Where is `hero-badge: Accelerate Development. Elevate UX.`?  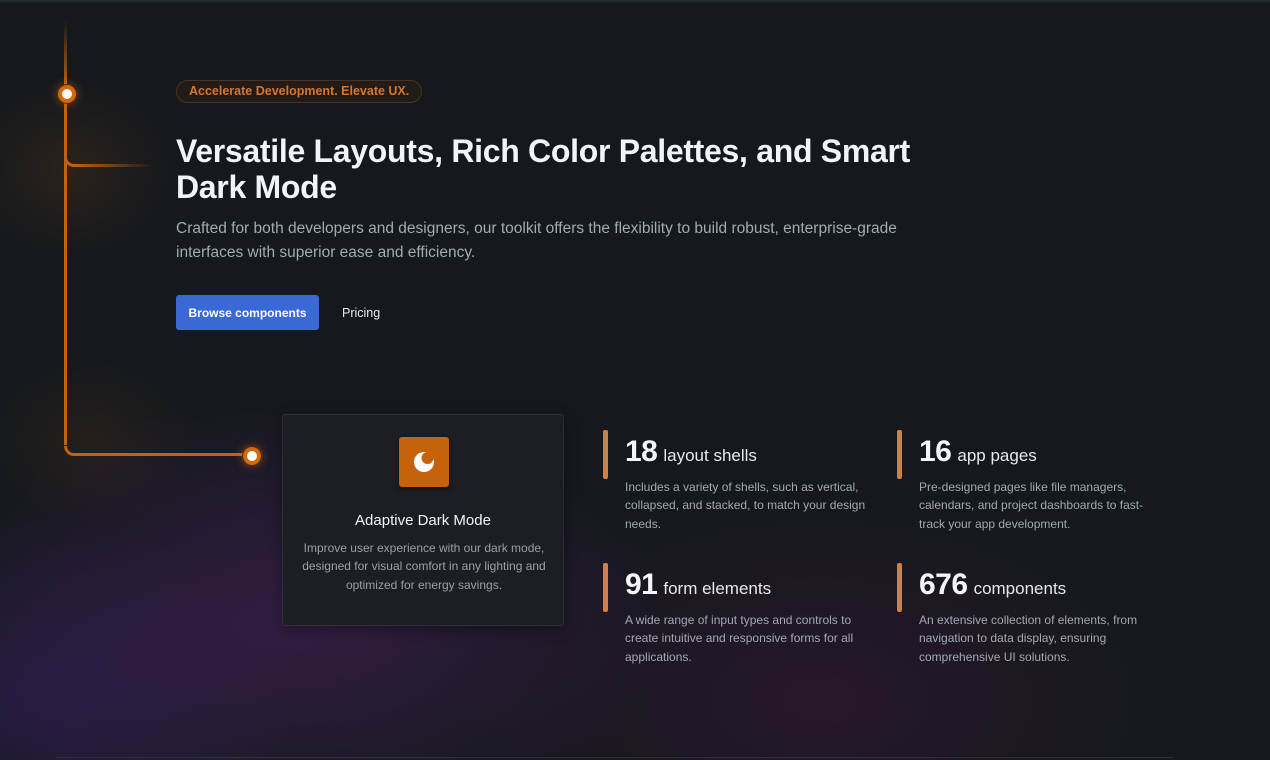
hero-badge: Accelerate Development. Elevate UX. is located at coordinates (299, 91).